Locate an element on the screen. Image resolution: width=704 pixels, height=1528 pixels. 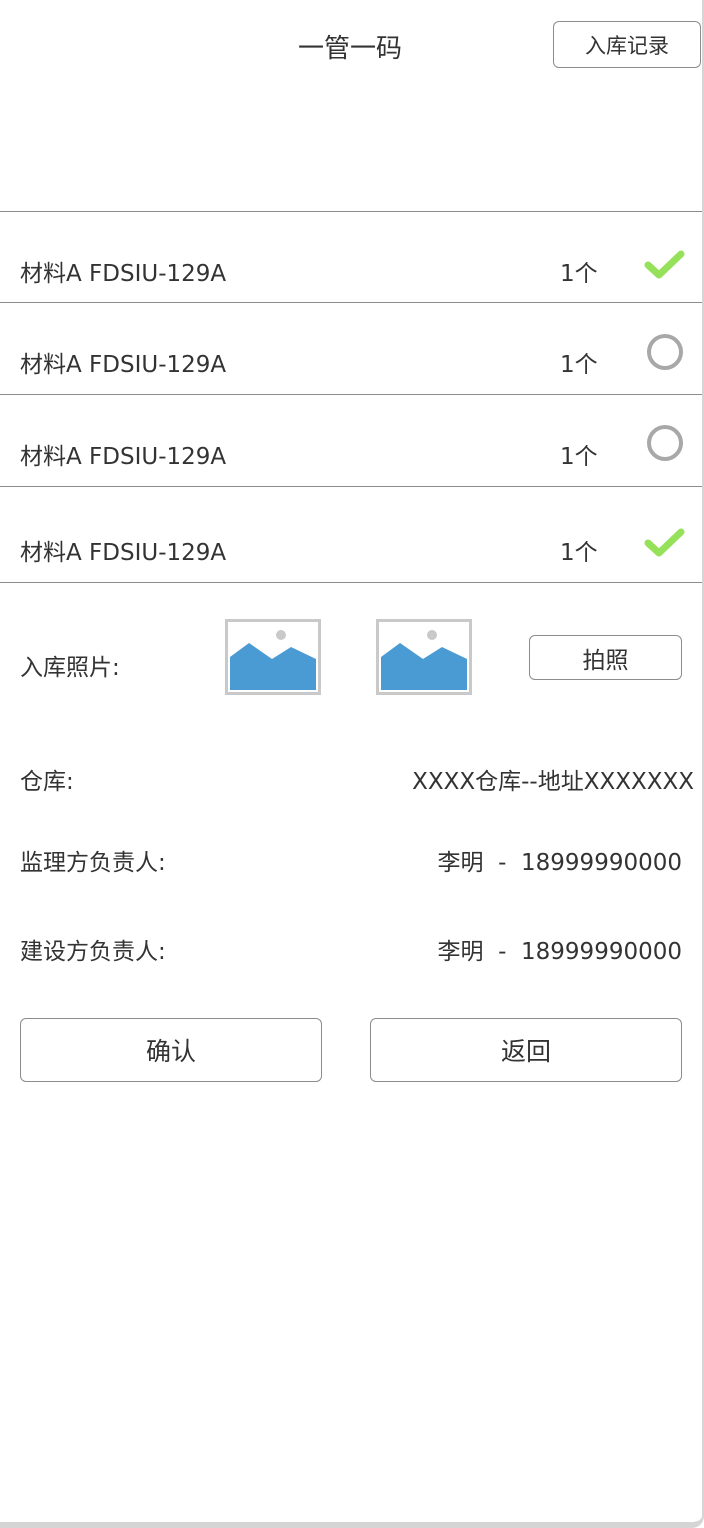
back-button: 返回 is located at coordinates (526, 1050).